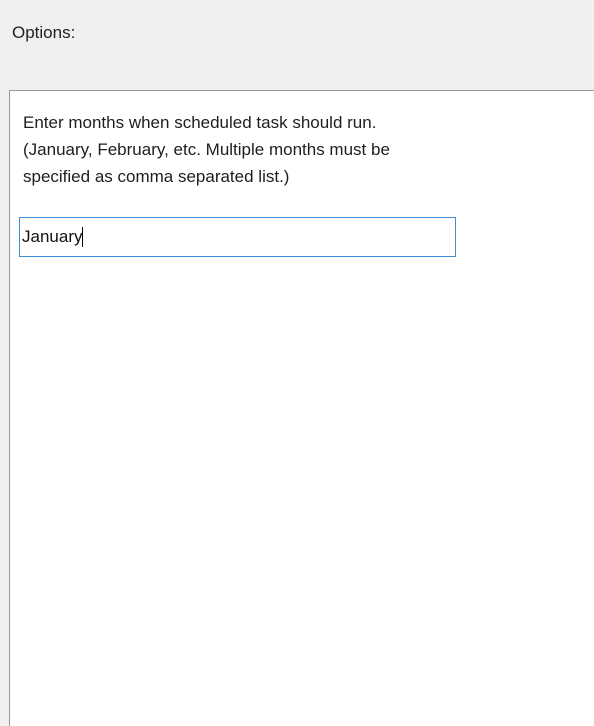 Image resolution: width=594 pixels, height=726 pixels. I want to click on months-input-value: January, so click(52, 236).